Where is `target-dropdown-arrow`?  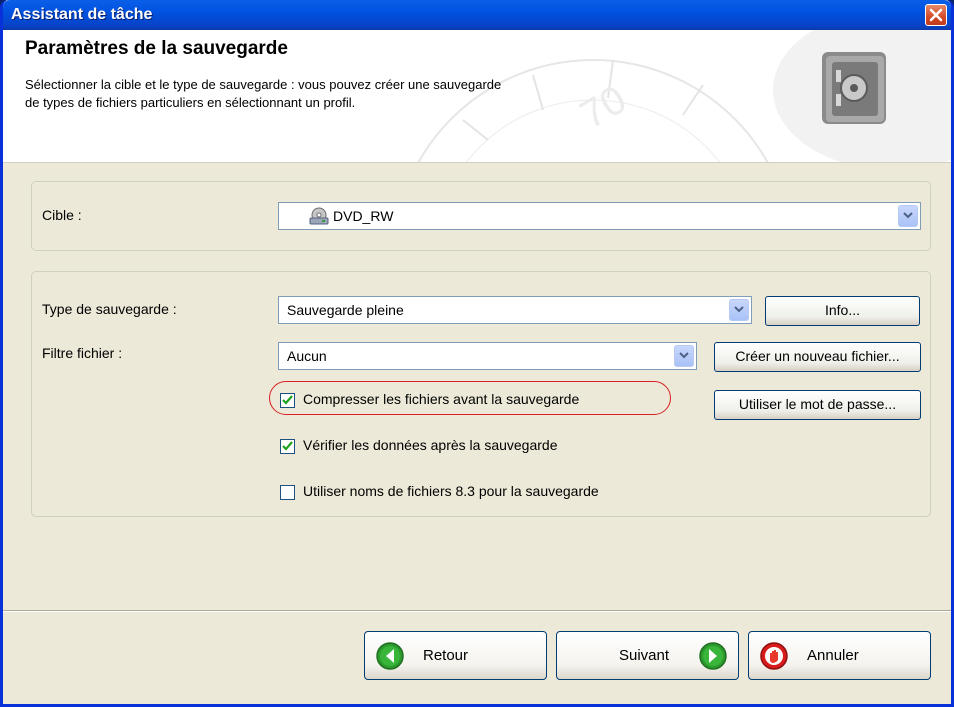 target-dropdown-arrow is located at coordinates (908, 216).